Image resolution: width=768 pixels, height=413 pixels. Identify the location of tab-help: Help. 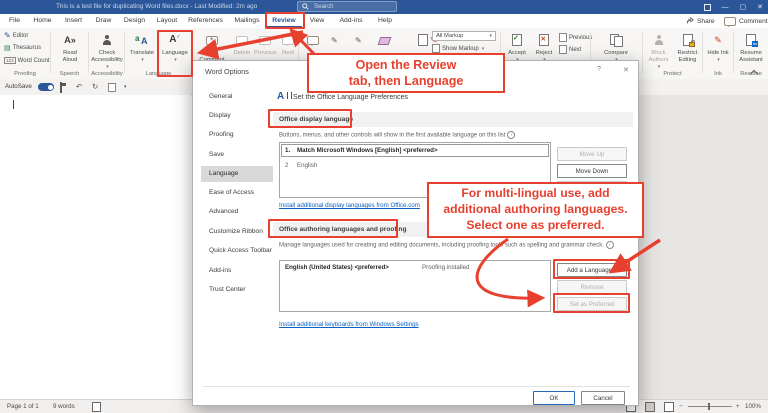
(385, 21).